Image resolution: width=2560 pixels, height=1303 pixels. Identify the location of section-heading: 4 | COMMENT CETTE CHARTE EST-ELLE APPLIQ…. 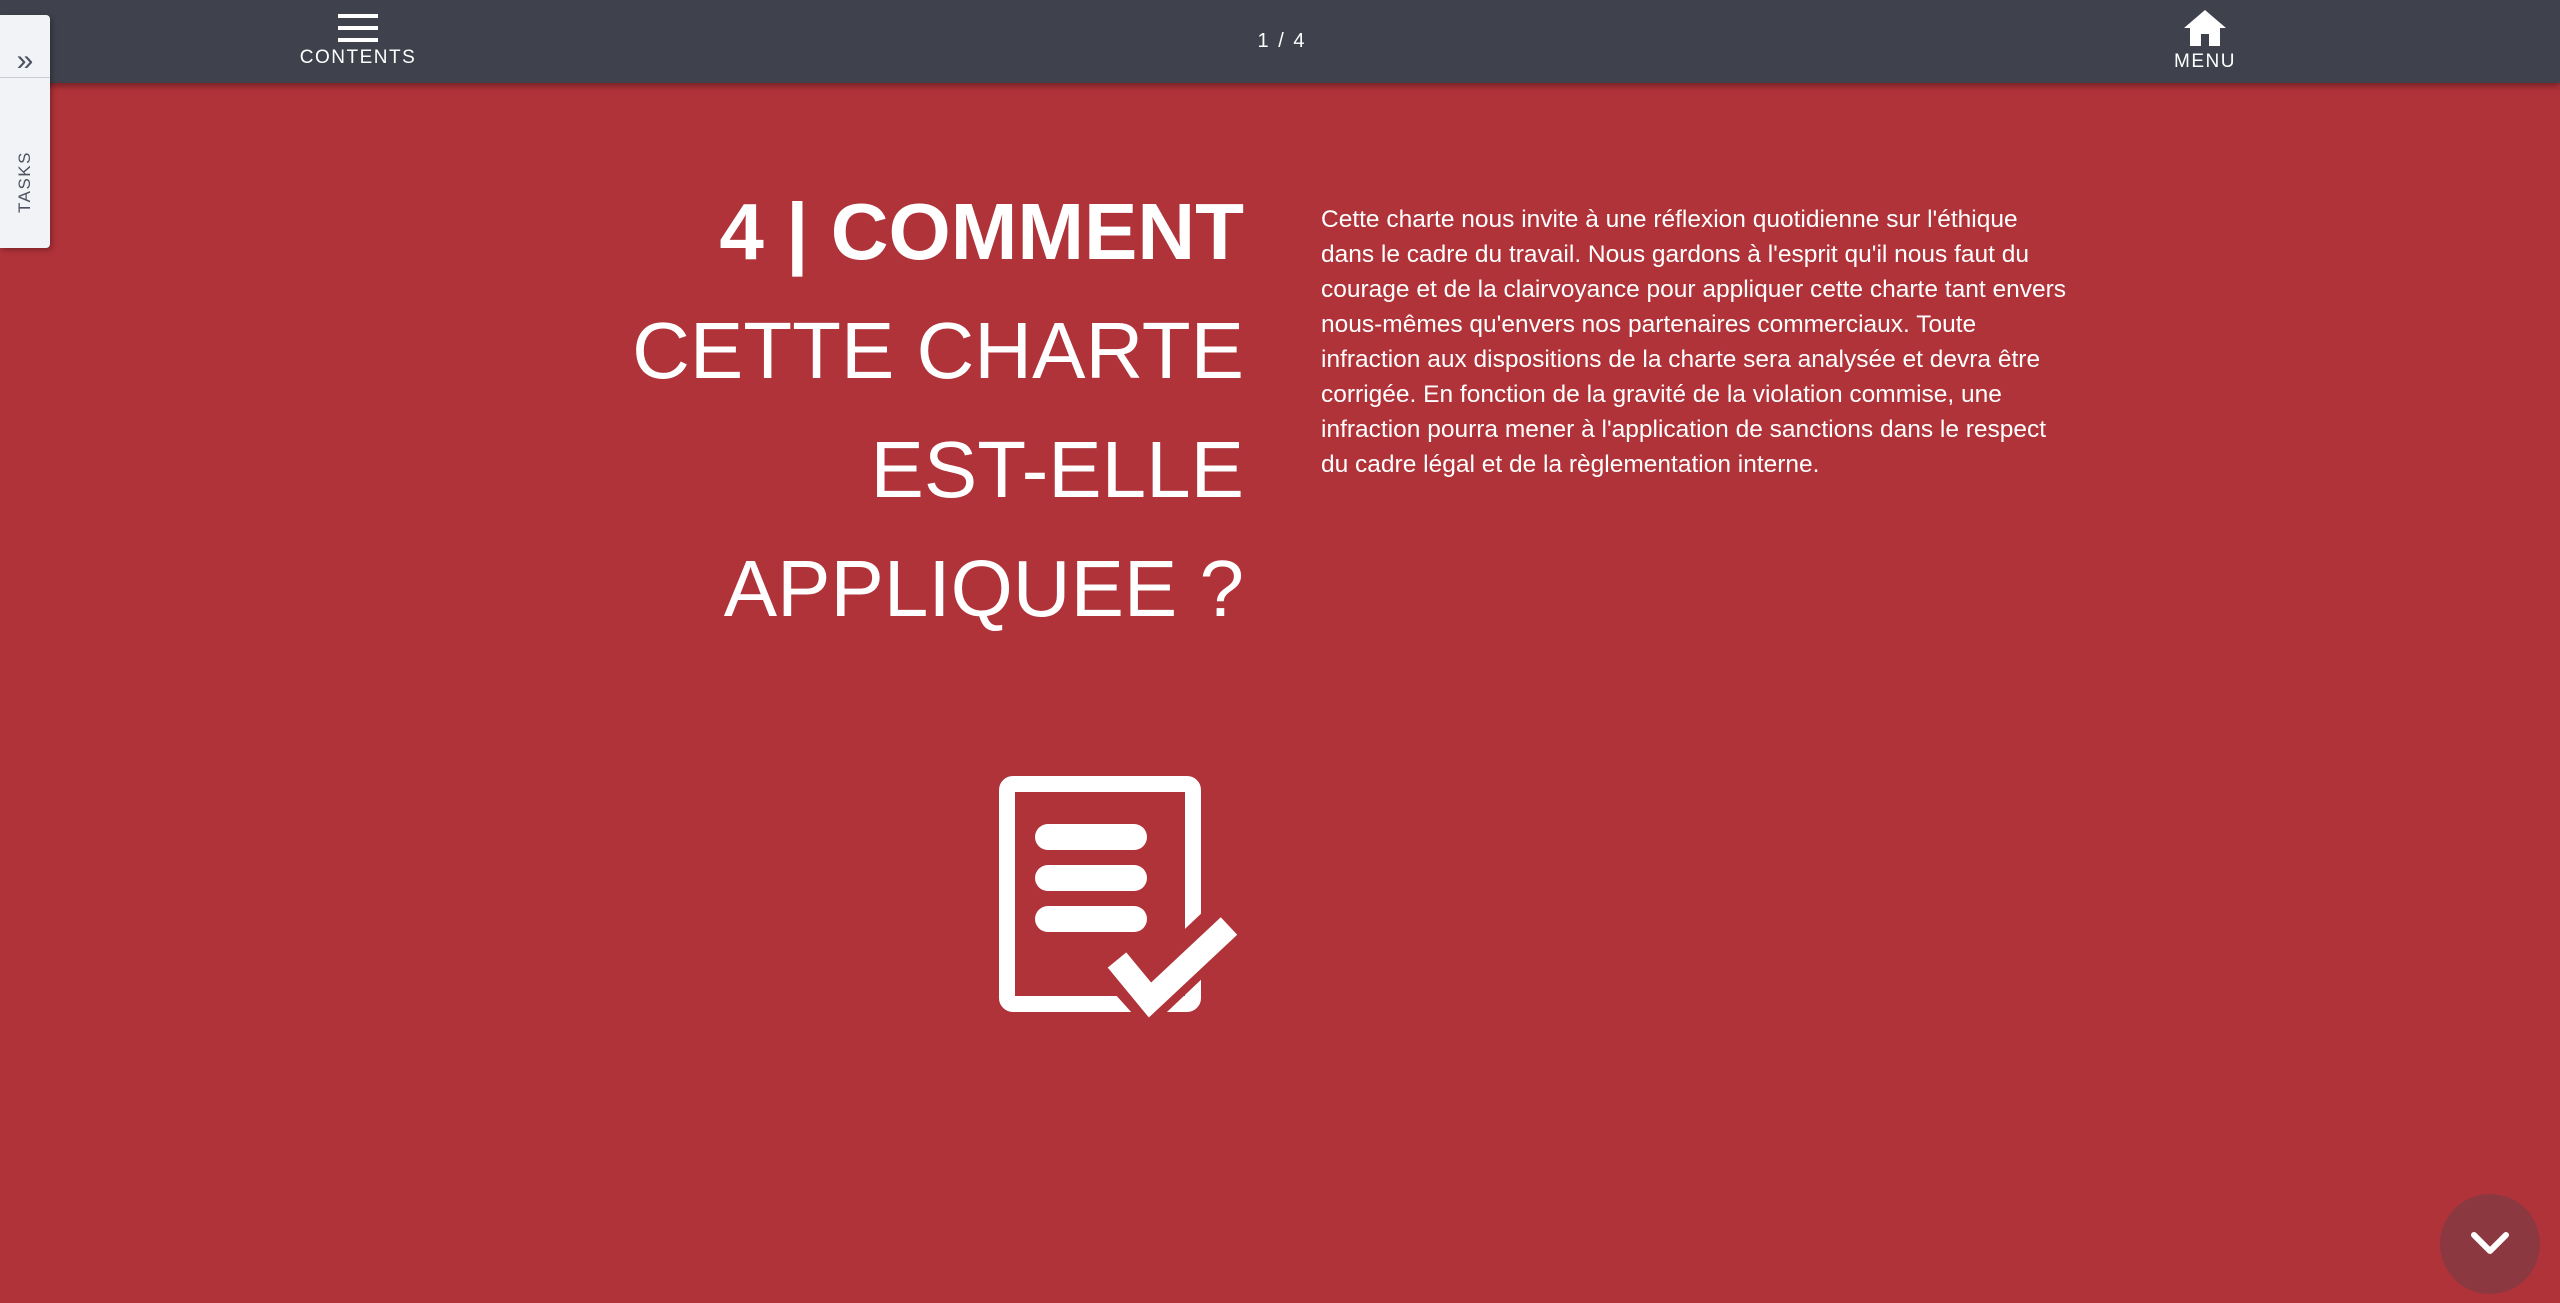
(922, 410).